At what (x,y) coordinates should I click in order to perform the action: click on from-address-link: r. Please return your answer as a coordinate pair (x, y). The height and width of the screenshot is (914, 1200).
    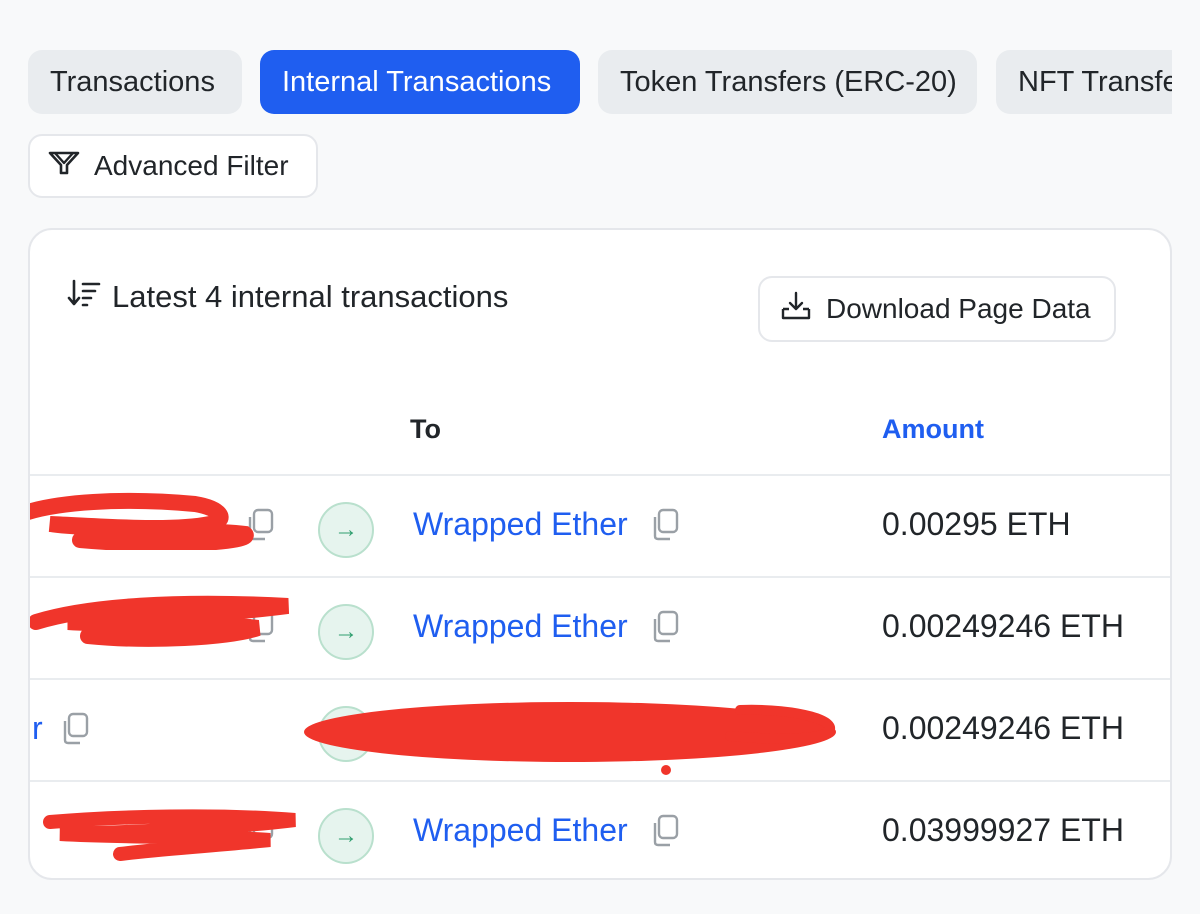
    Looking at the image, I should click on (37, 728).